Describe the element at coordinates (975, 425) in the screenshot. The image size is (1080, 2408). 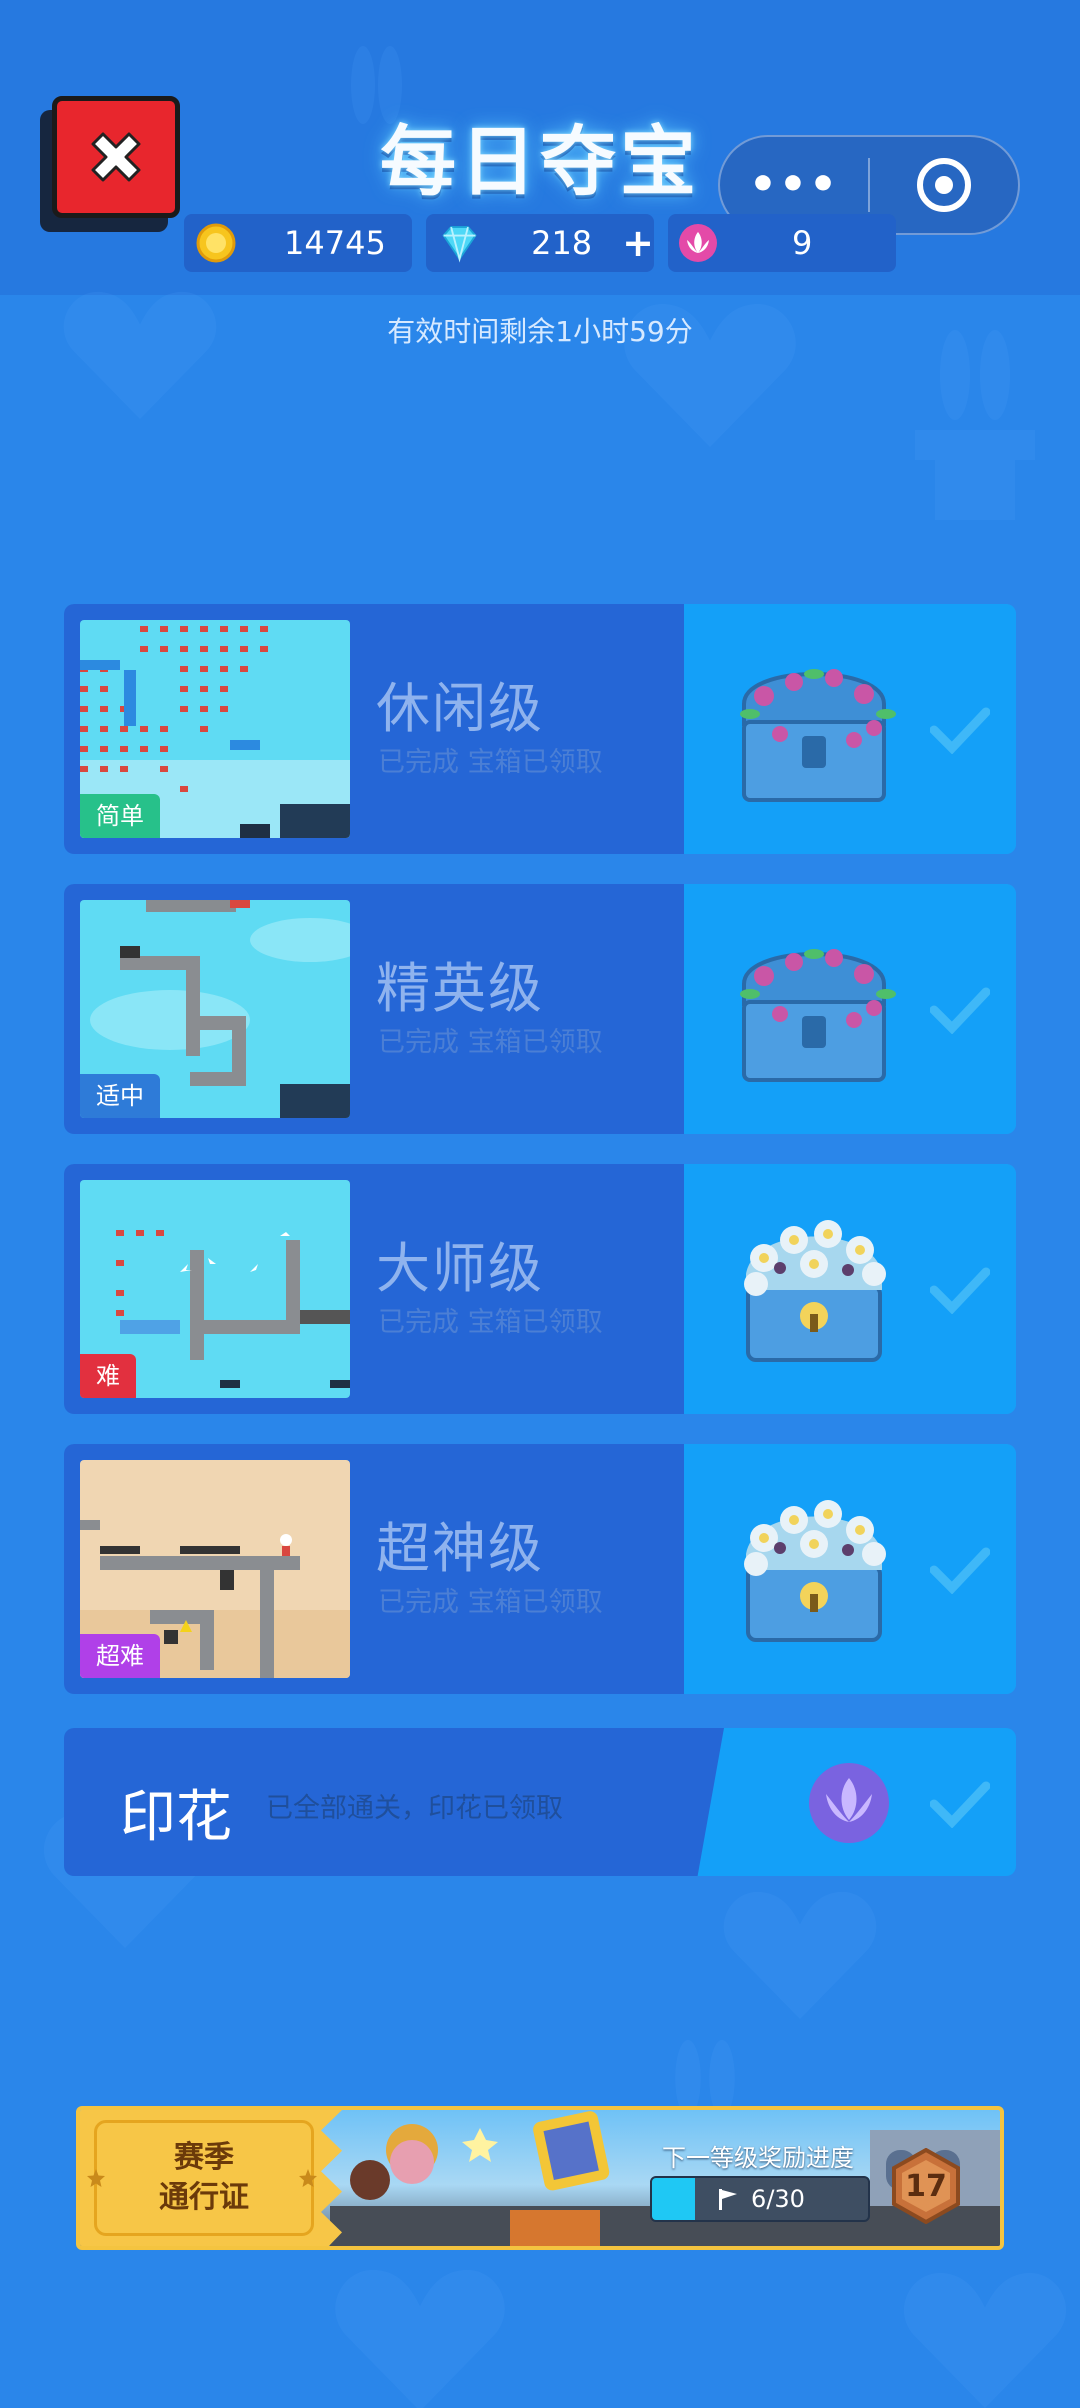
I see `rabbit-hat-icon` at that location.